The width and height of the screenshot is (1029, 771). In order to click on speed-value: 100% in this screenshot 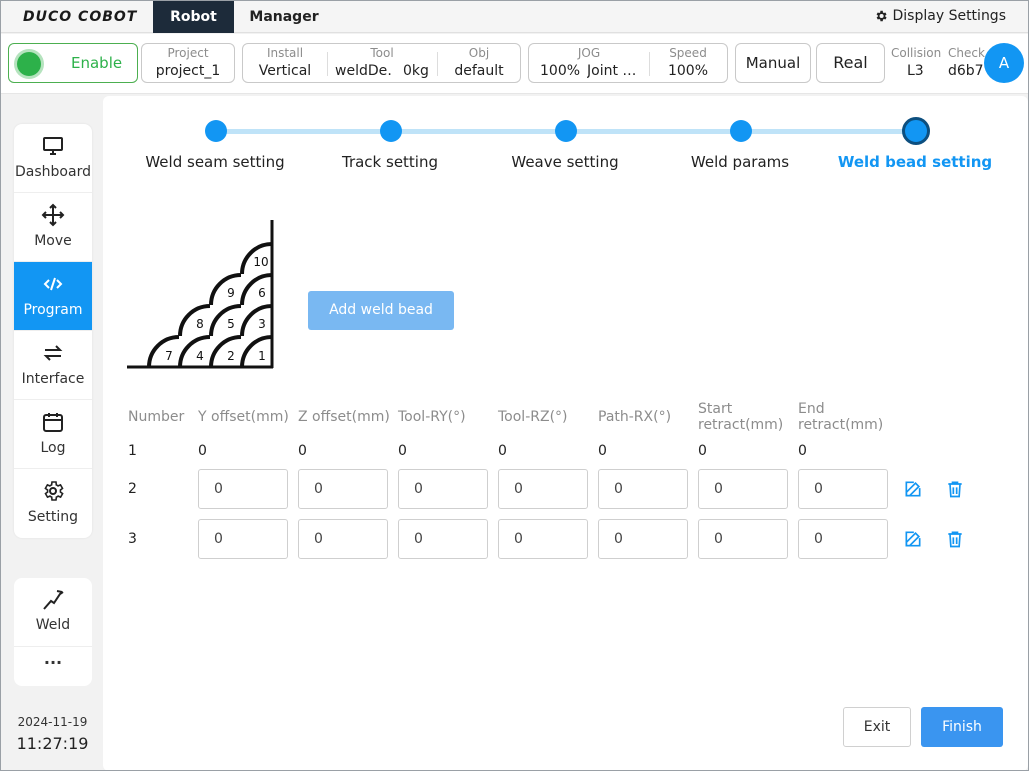, I will do `click(688, 71)`.